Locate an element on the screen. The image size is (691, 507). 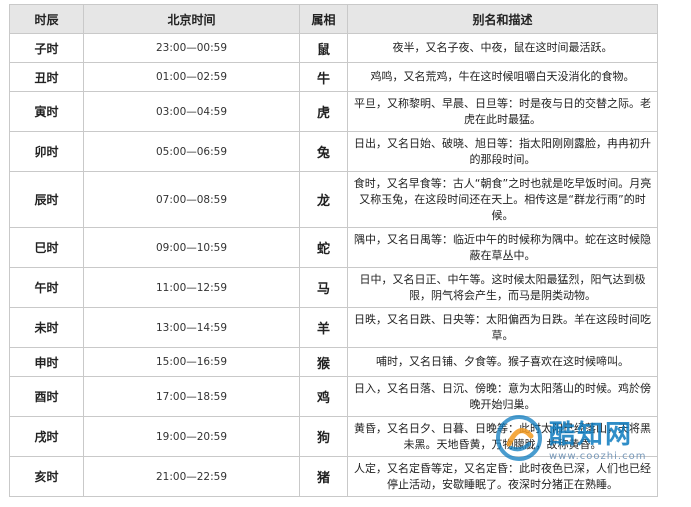
cell-shichen: 午时 is located at coordinates (46, 287).